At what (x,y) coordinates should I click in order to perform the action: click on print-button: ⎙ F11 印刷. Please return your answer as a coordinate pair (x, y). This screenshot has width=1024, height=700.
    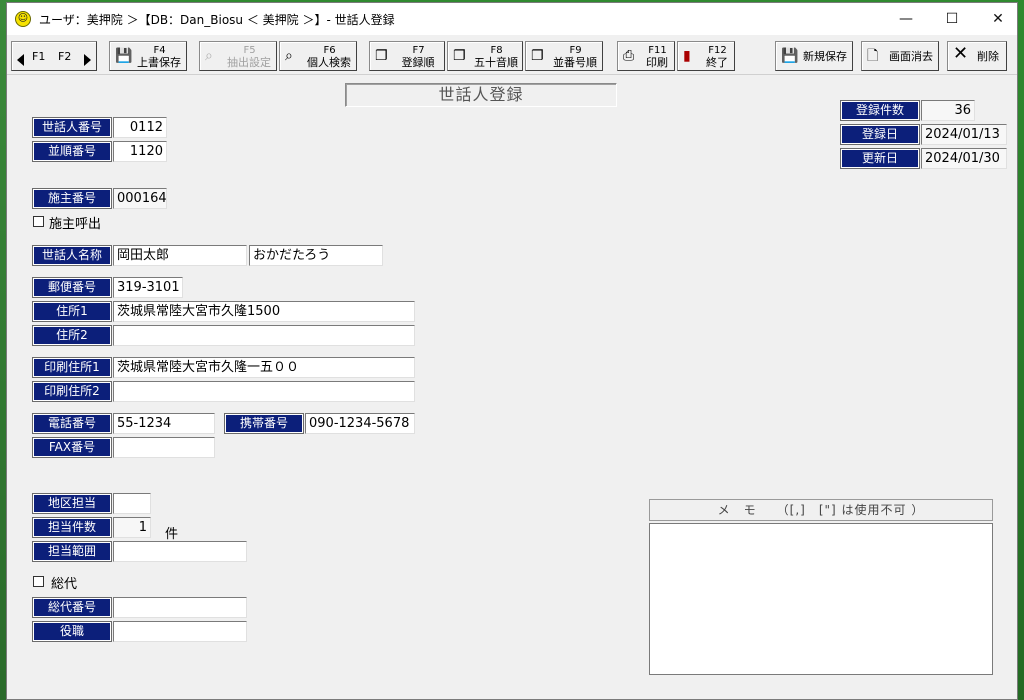
    Looking at the image, I should click on (646, 56).